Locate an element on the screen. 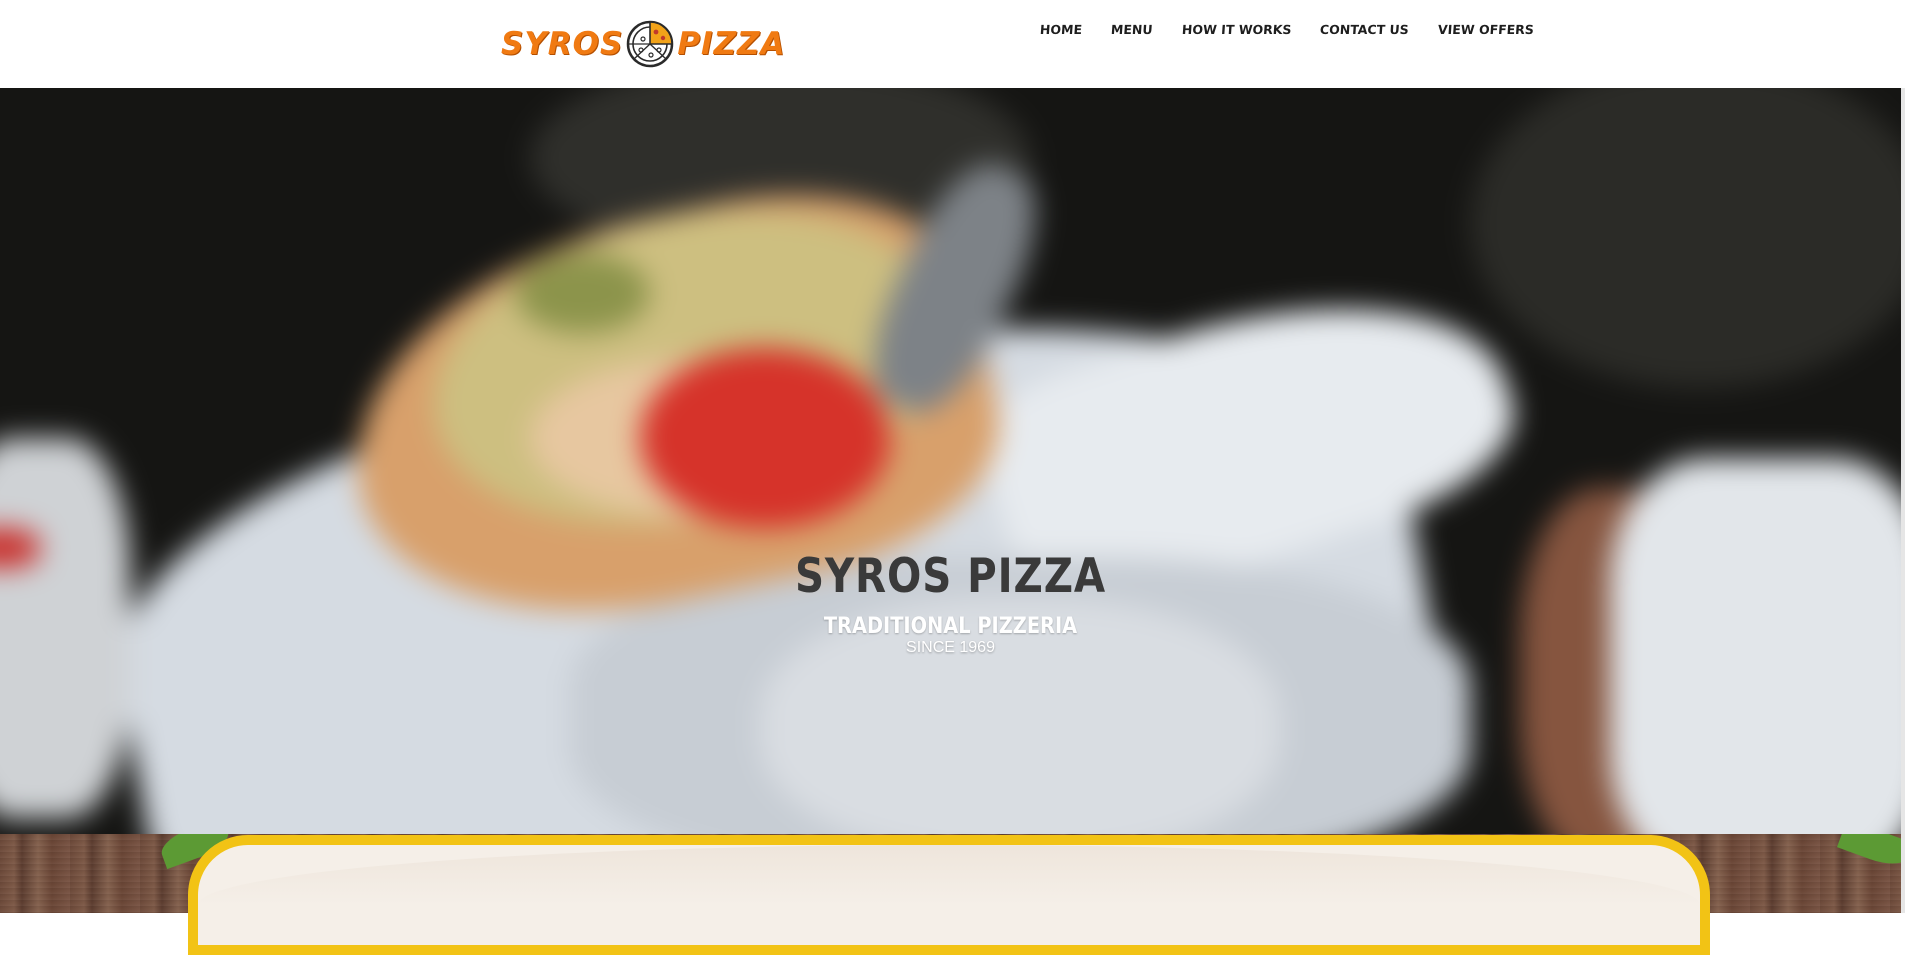 This screenshot has width=1905, height=955. menu-card-frame is located at coordinates (949, 895).